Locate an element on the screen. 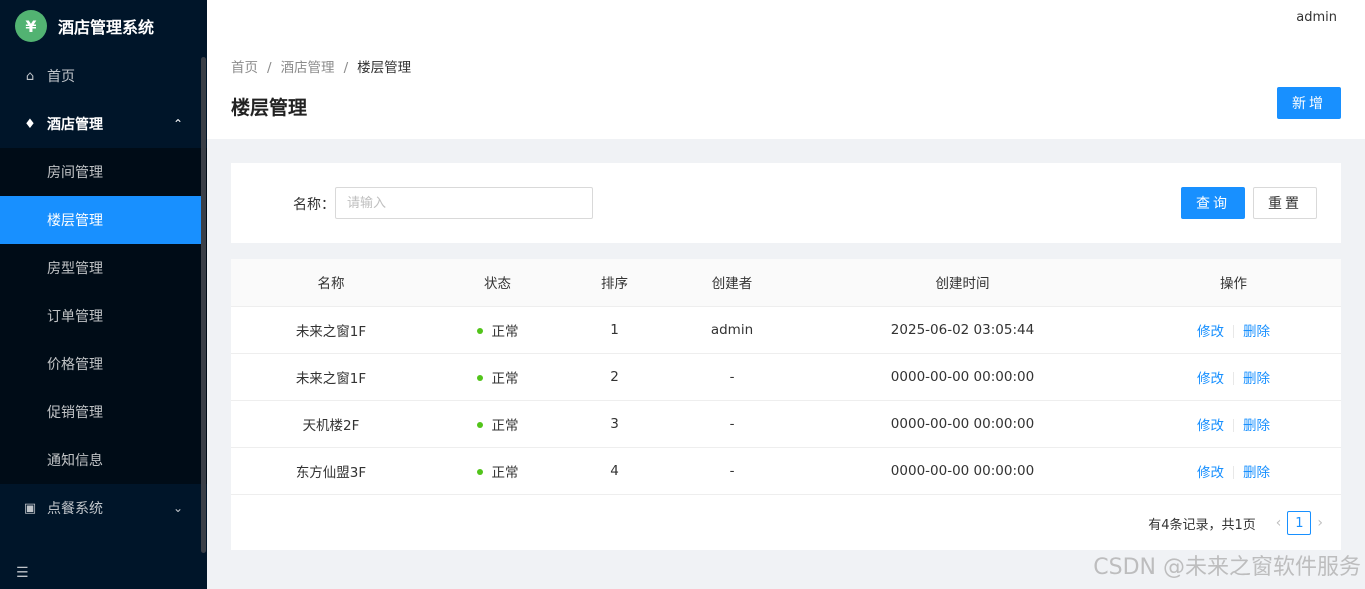 This screenshot has height=589, width=1365. pagination: 有4条记录，共1页 ‹ 1 › is located at coordinates (1238, 523).